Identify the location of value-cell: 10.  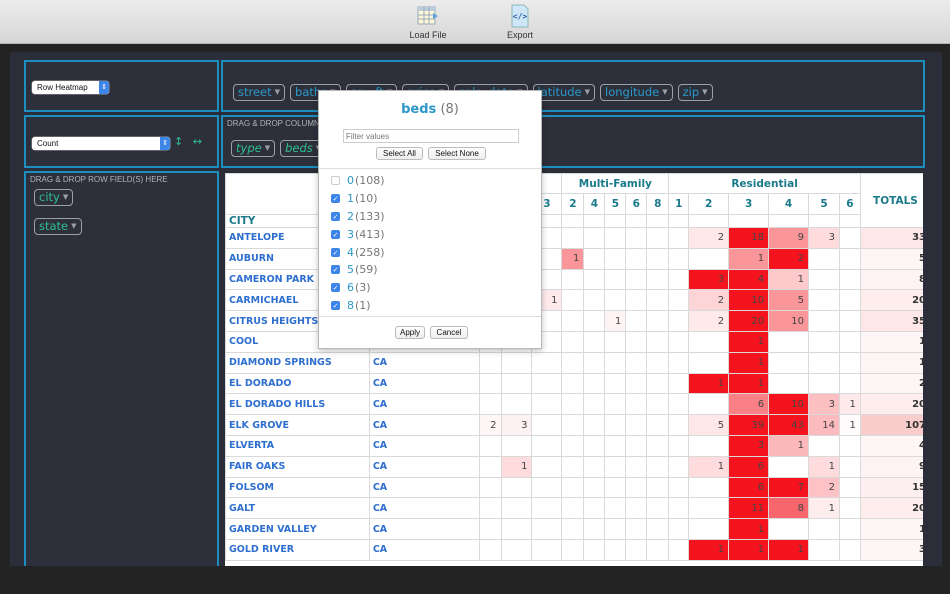
(749, 300).